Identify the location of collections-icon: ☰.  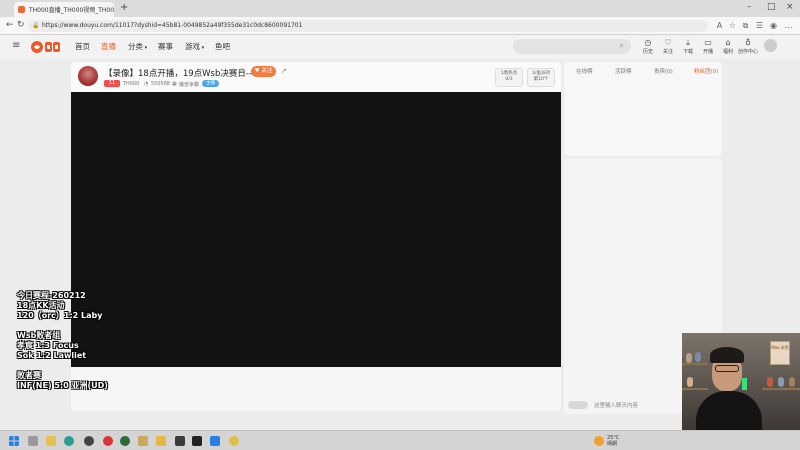
(759, 25).